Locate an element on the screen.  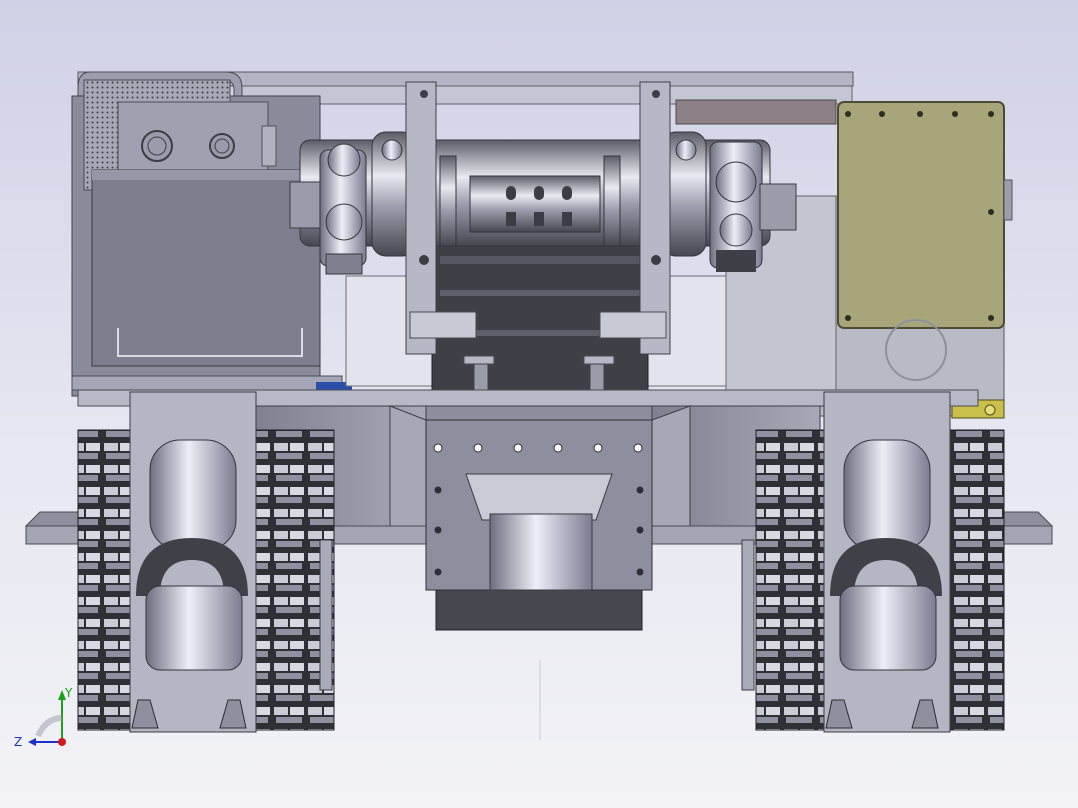
left-track is located at coordinates (206, 562).